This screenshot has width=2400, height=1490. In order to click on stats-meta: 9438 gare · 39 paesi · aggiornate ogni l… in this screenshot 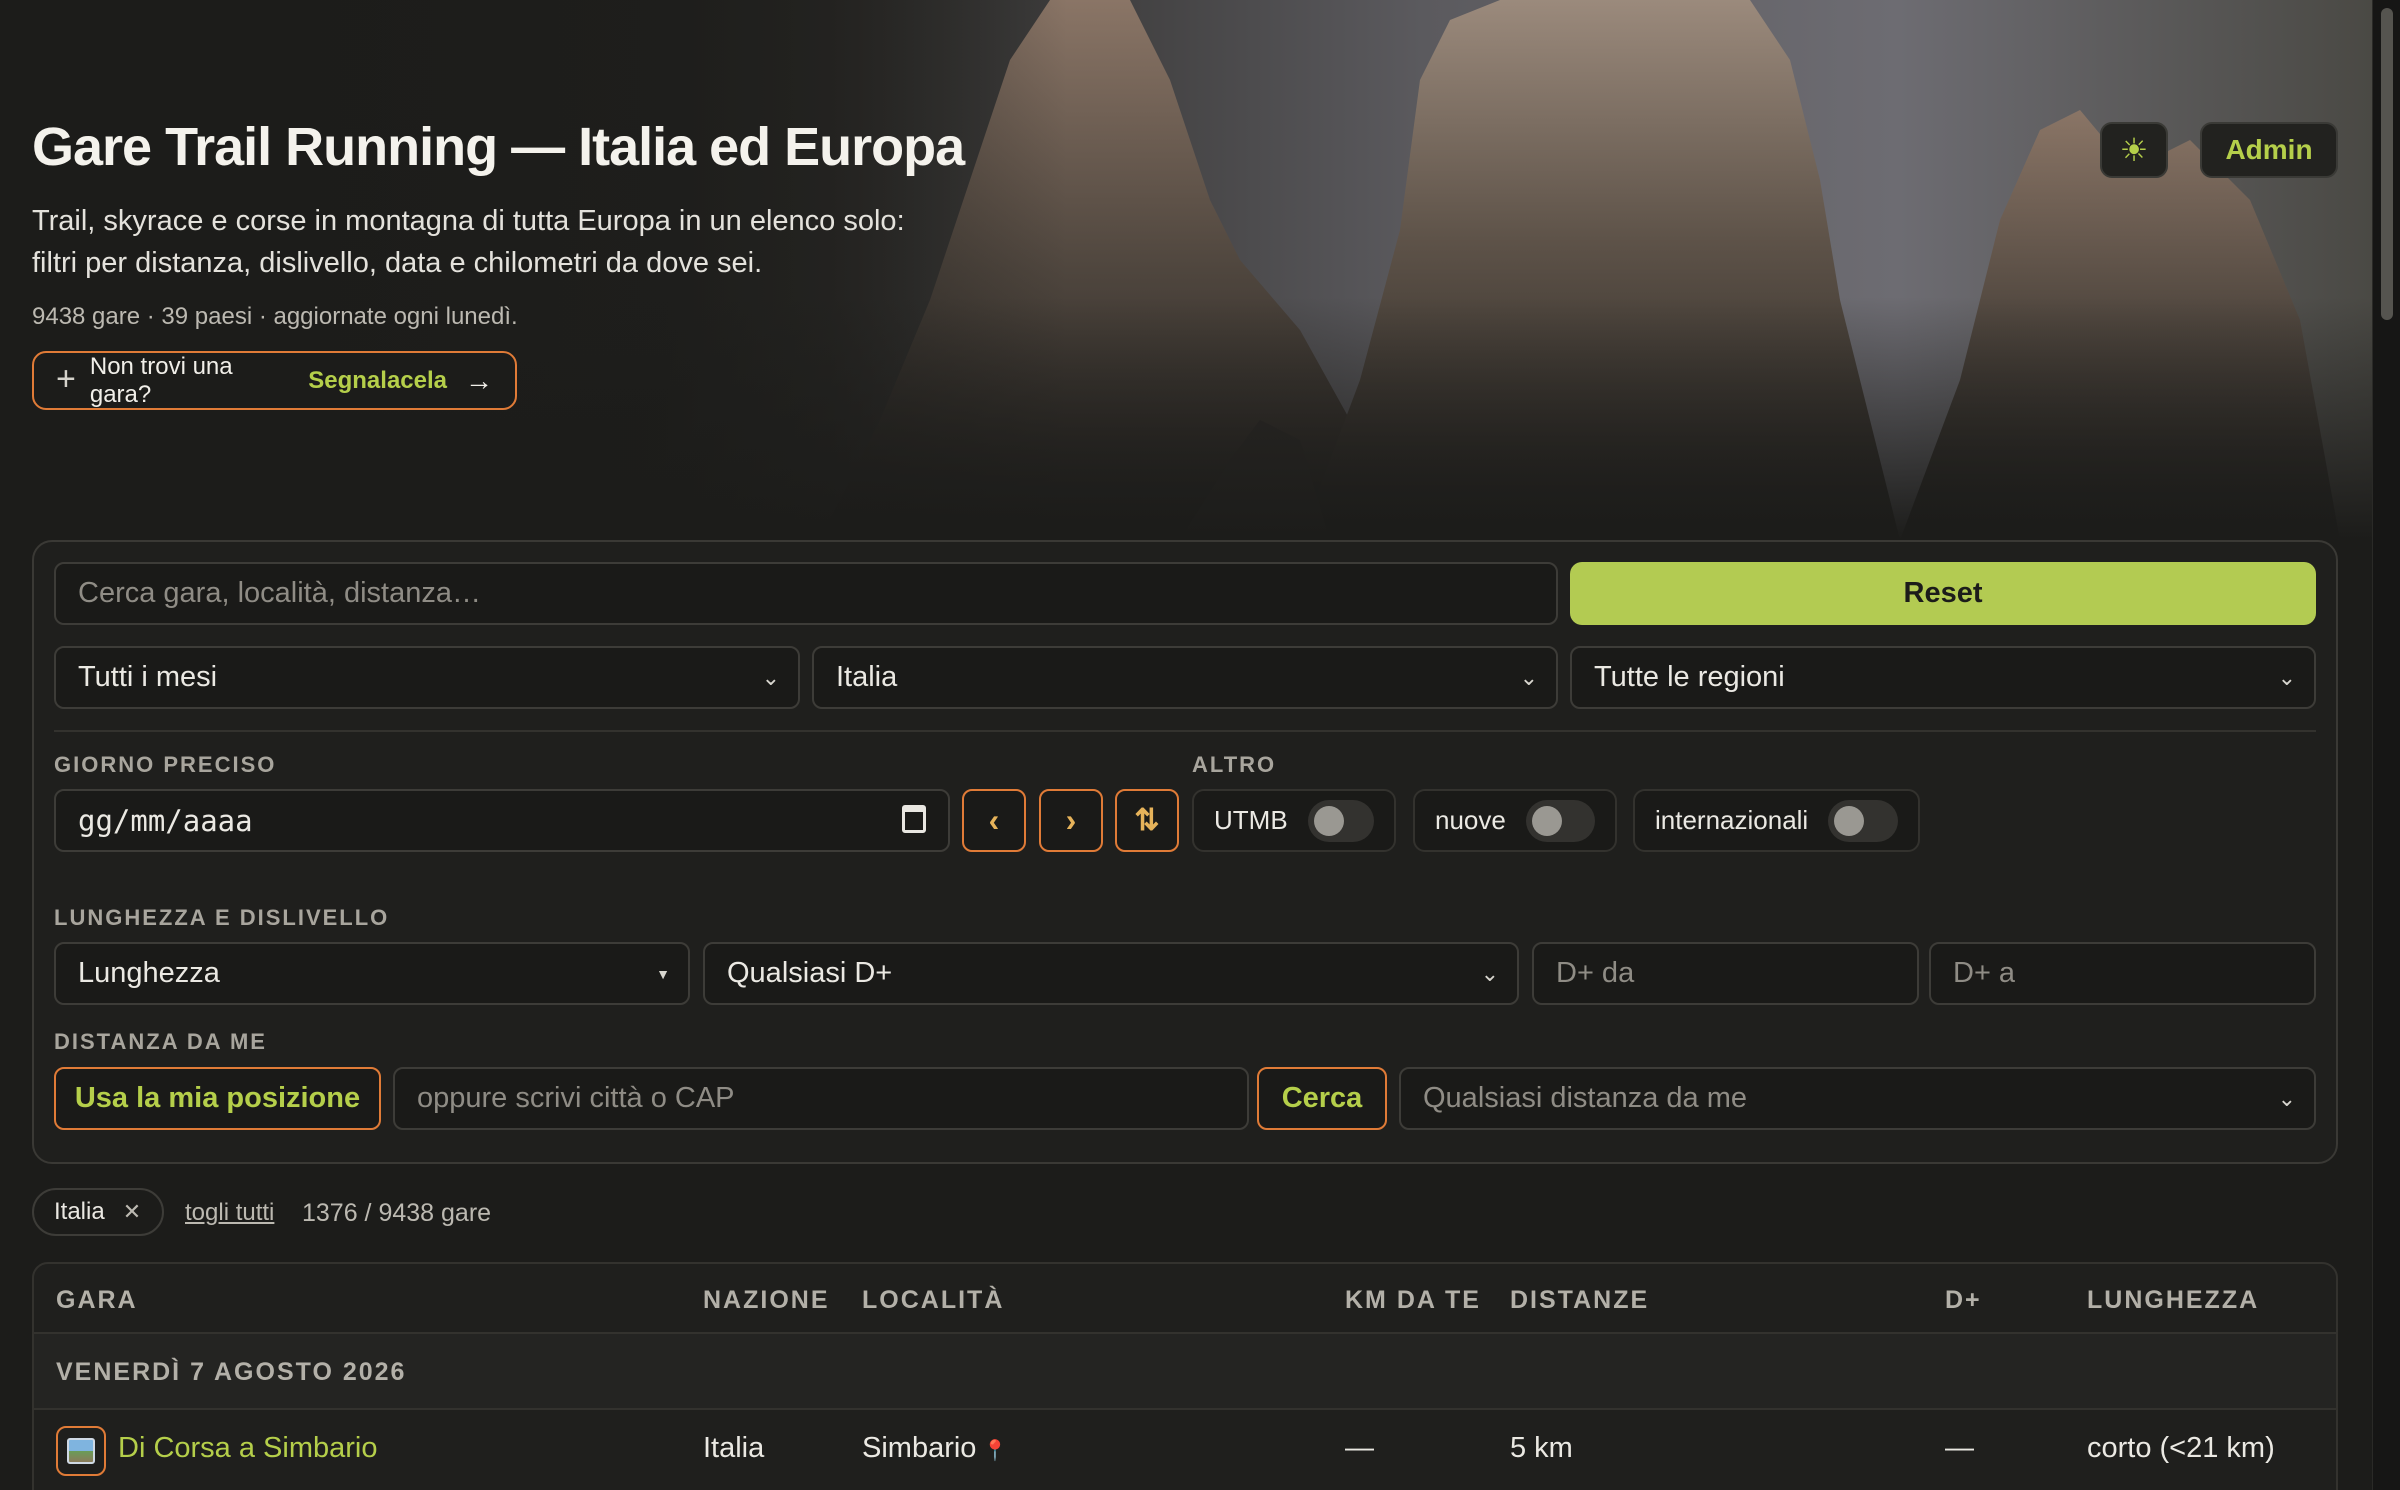, I will do `click(275, 316)`.